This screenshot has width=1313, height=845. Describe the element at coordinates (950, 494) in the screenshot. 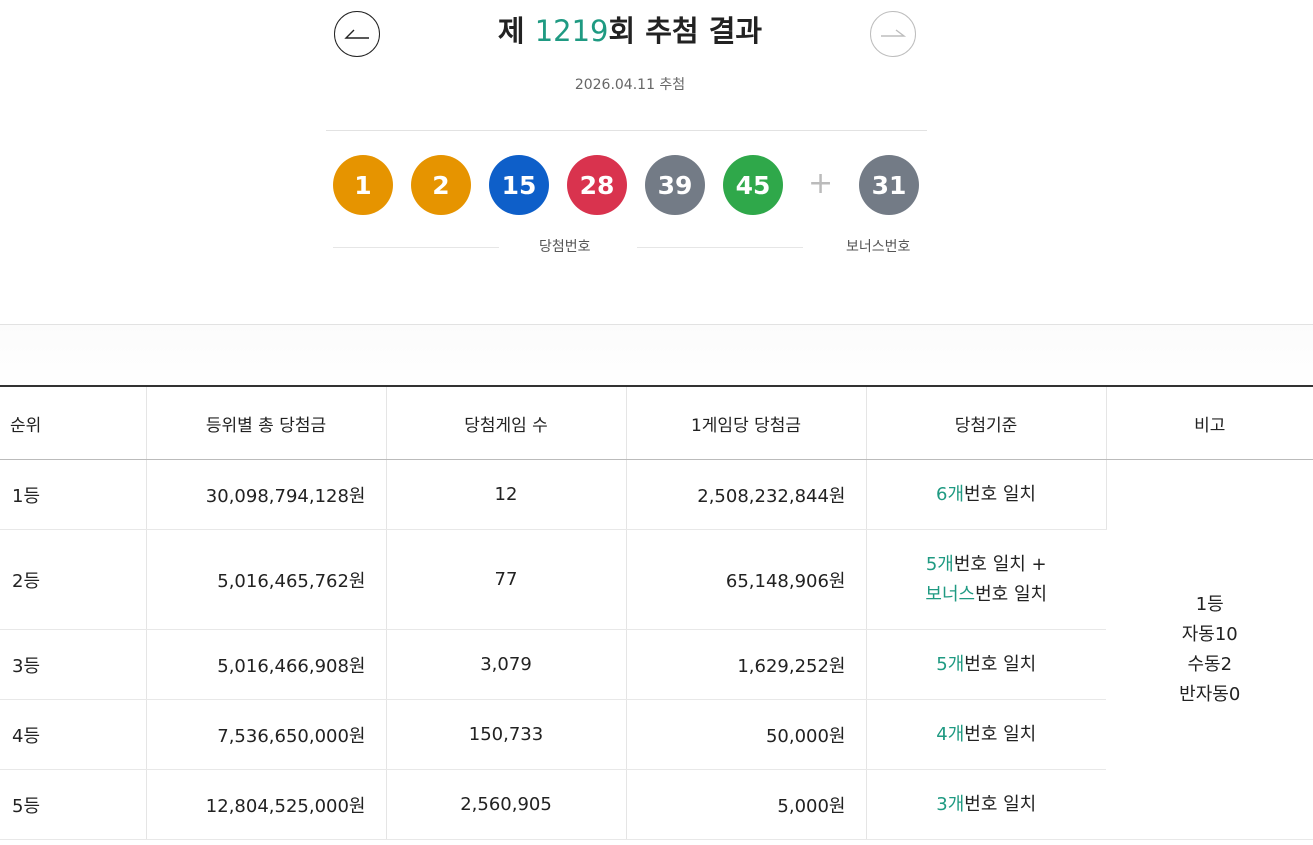

I see `criteria-count: 6개` at that location.